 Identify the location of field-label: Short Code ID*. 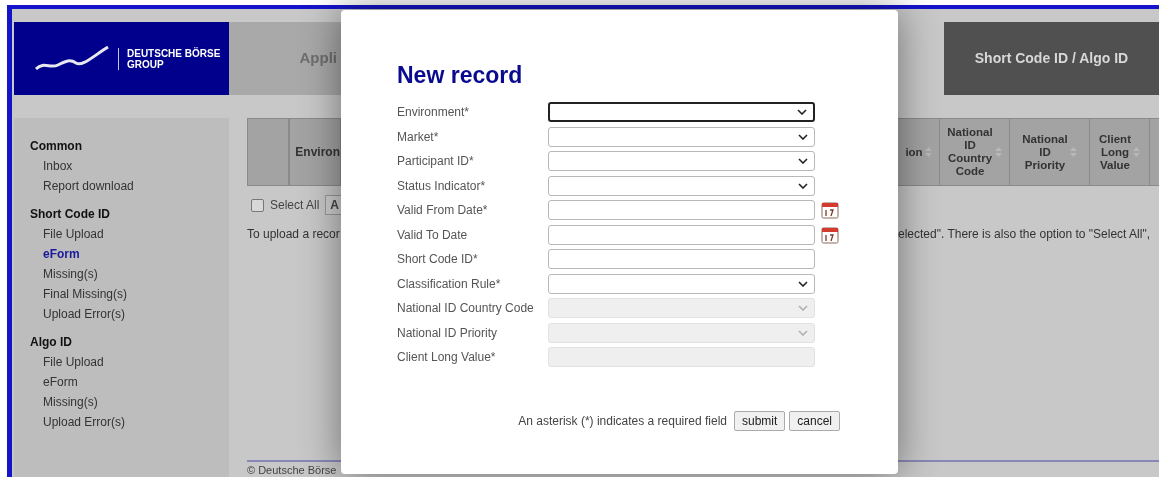
(438, 259).